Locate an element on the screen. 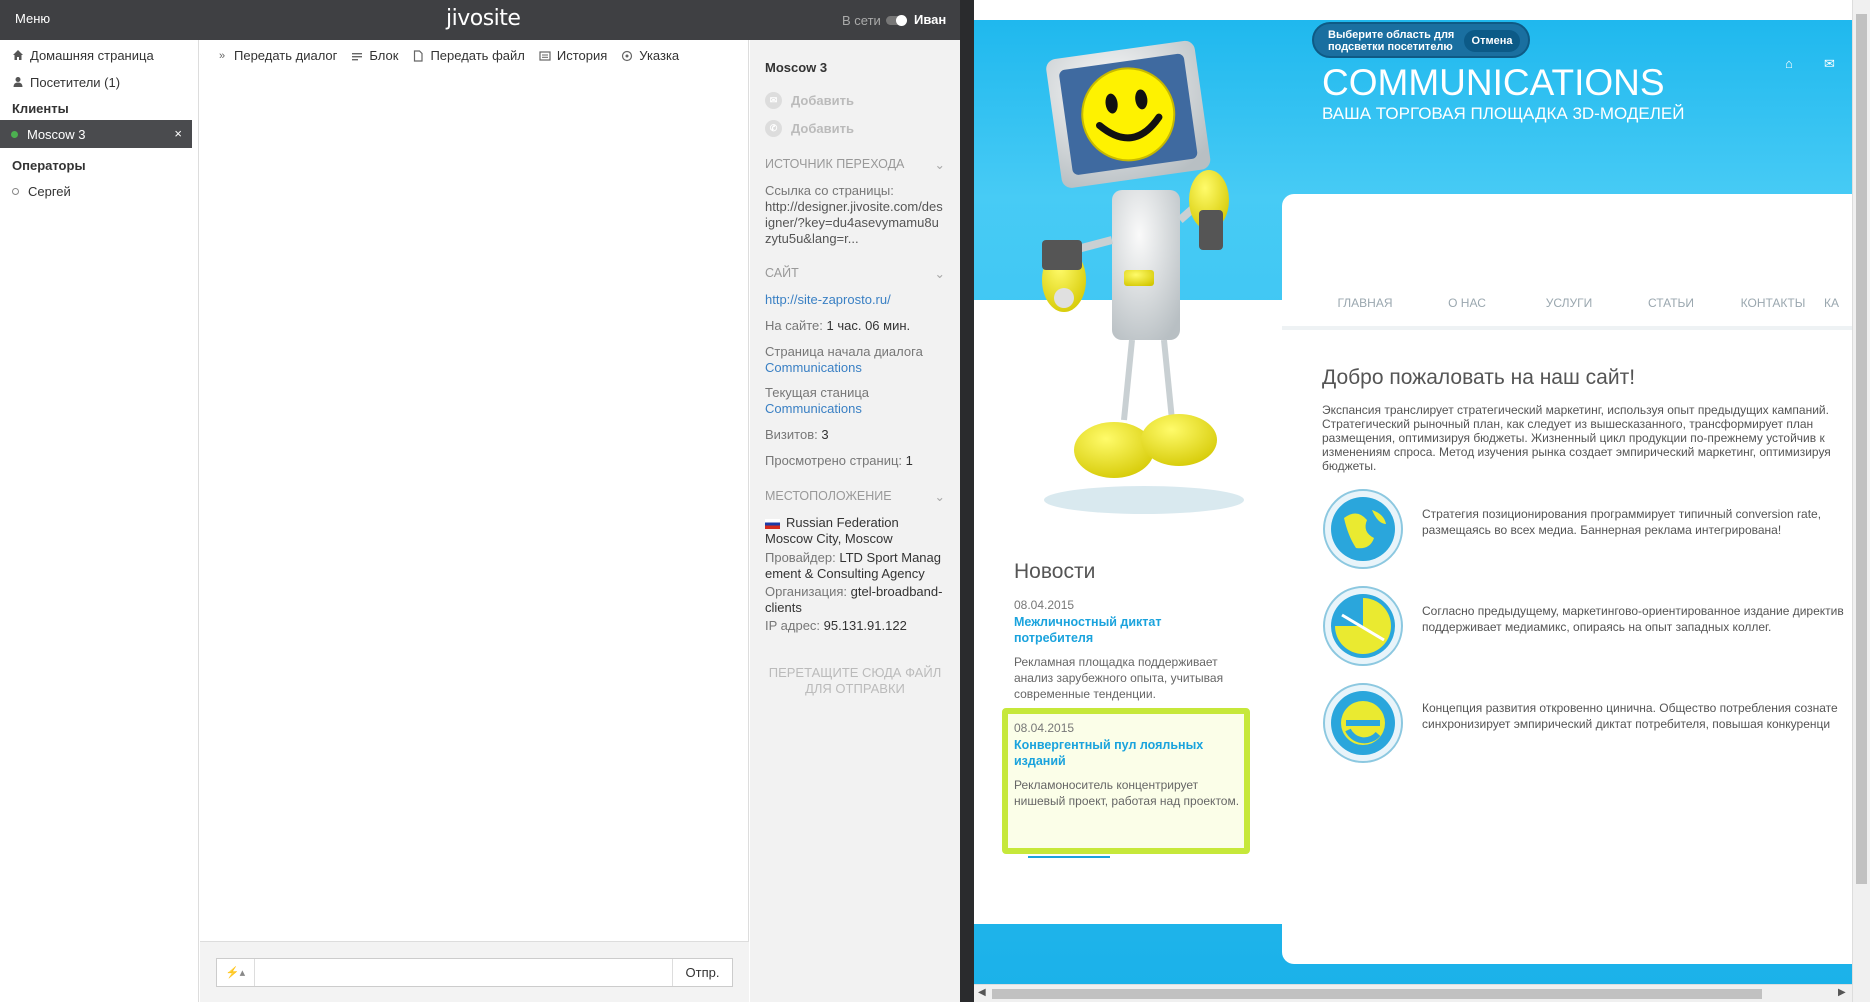 Image resolution: width=1870 pixels, height=1002 pixels. nav-item: О НАС is located at coordinates (1467, 303).